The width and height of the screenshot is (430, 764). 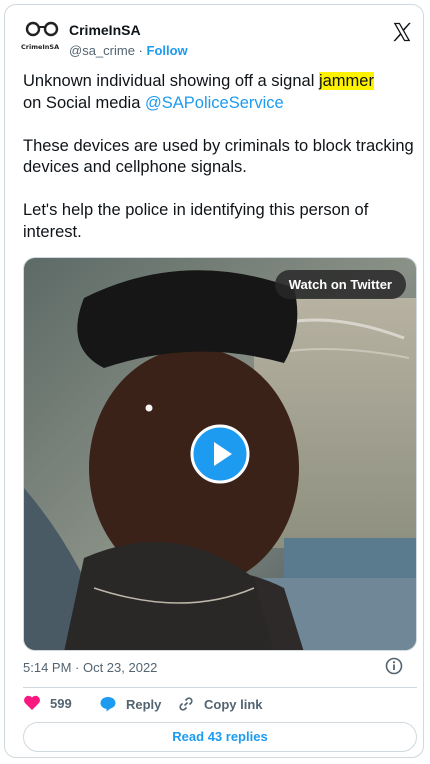 What do you see at coordinates (144, 704) in the screenshot?
I see `reply-label: Reply` at bounding box center [144, 704].